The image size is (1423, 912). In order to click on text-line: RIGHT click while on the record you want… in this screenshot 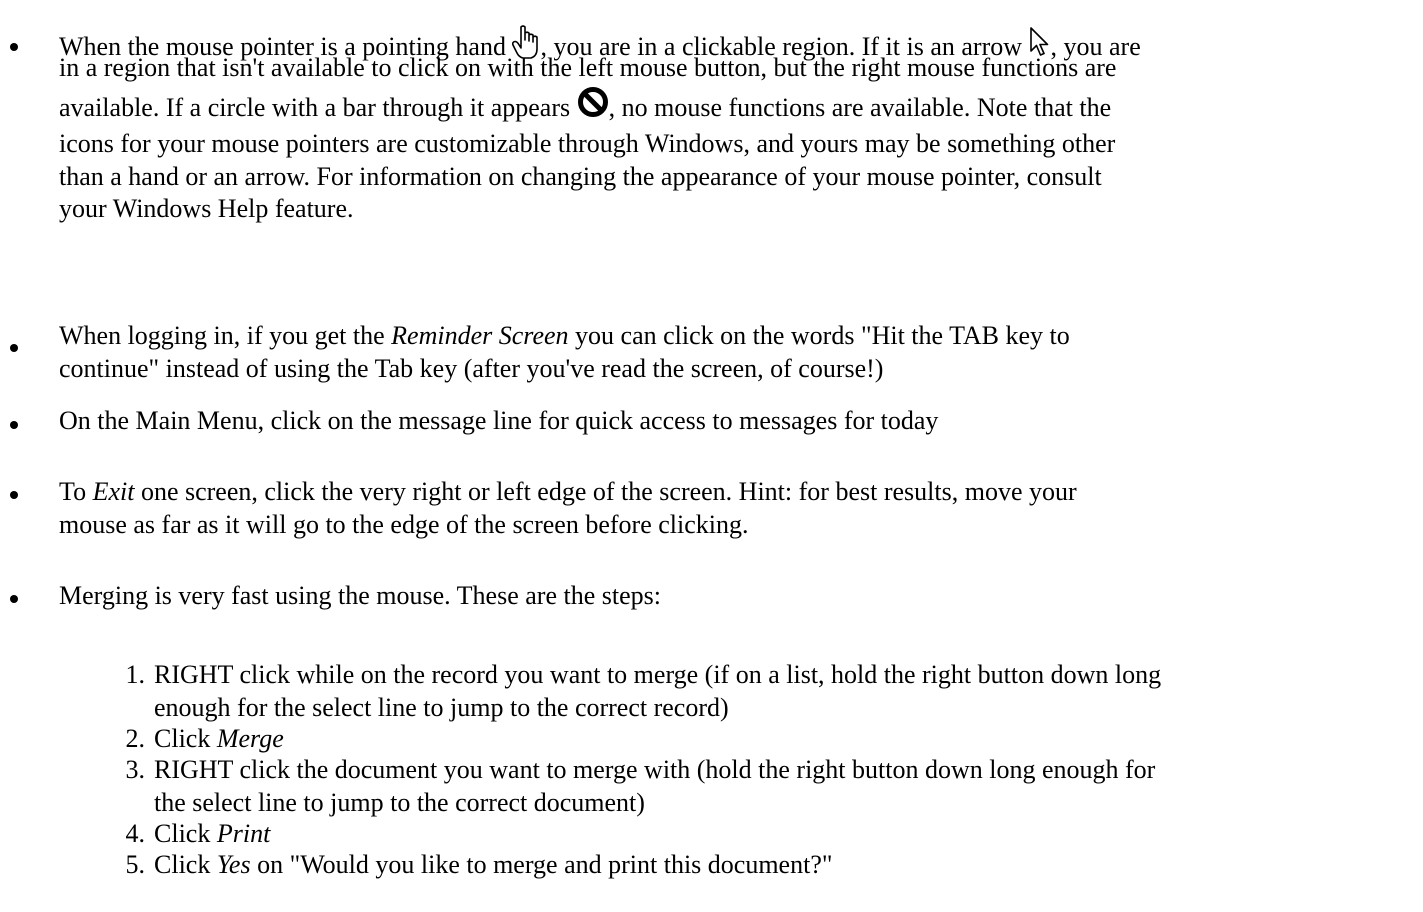, I will do `click(658, 674)`.